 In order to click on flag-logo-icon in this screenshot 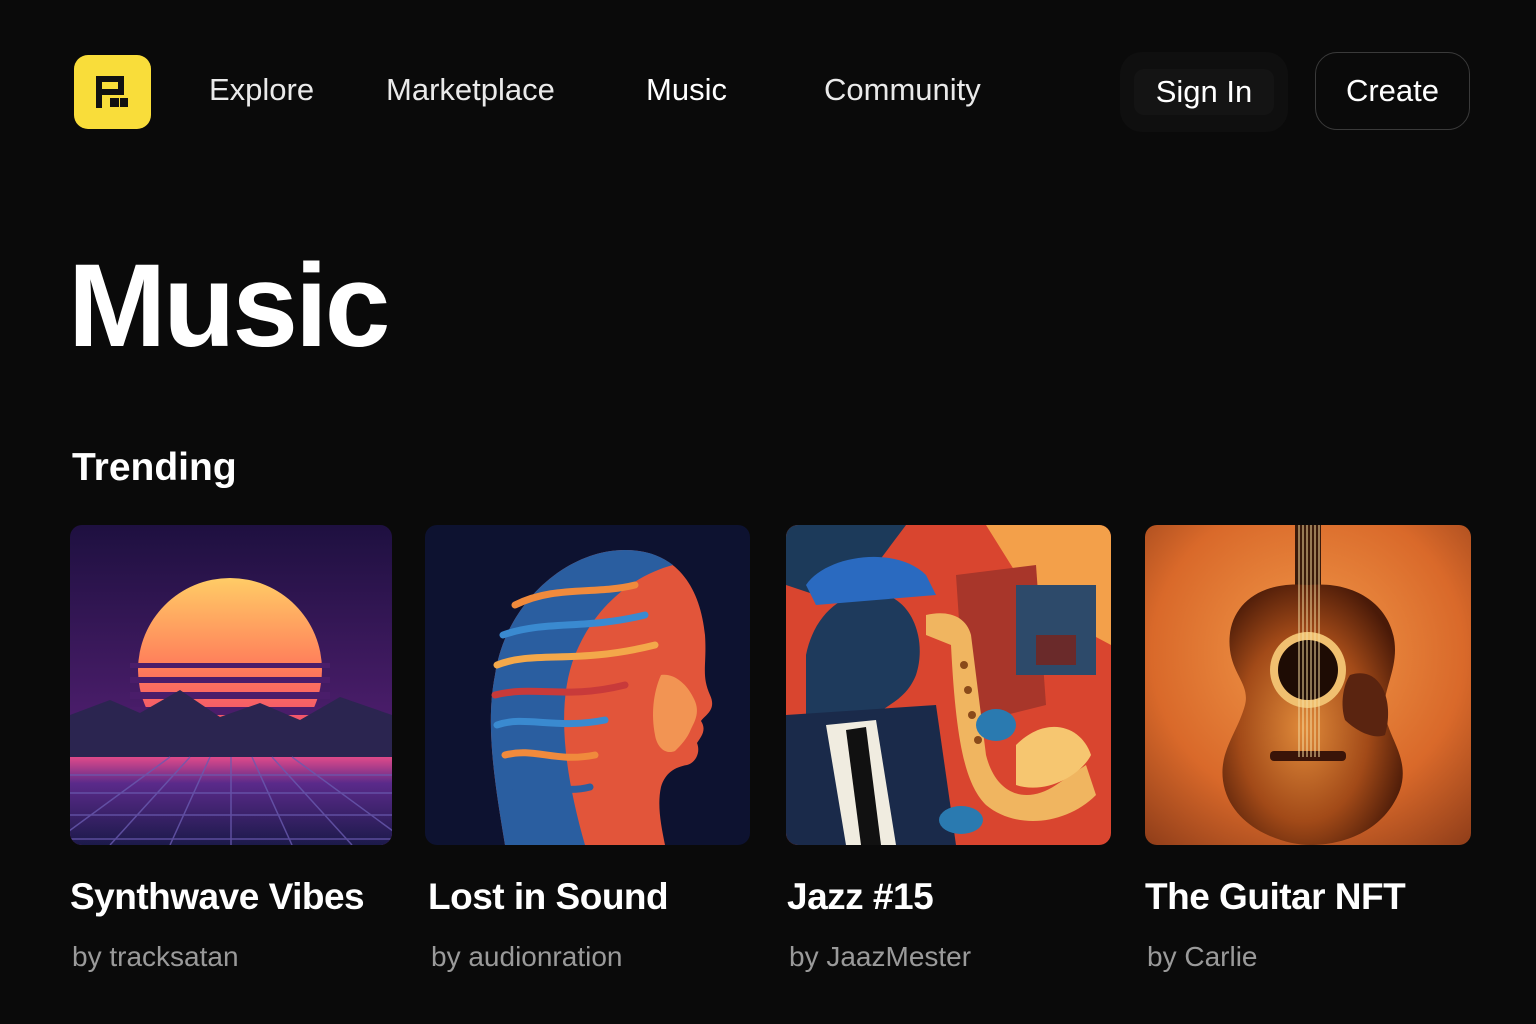, I will do `click(112, 92)`.